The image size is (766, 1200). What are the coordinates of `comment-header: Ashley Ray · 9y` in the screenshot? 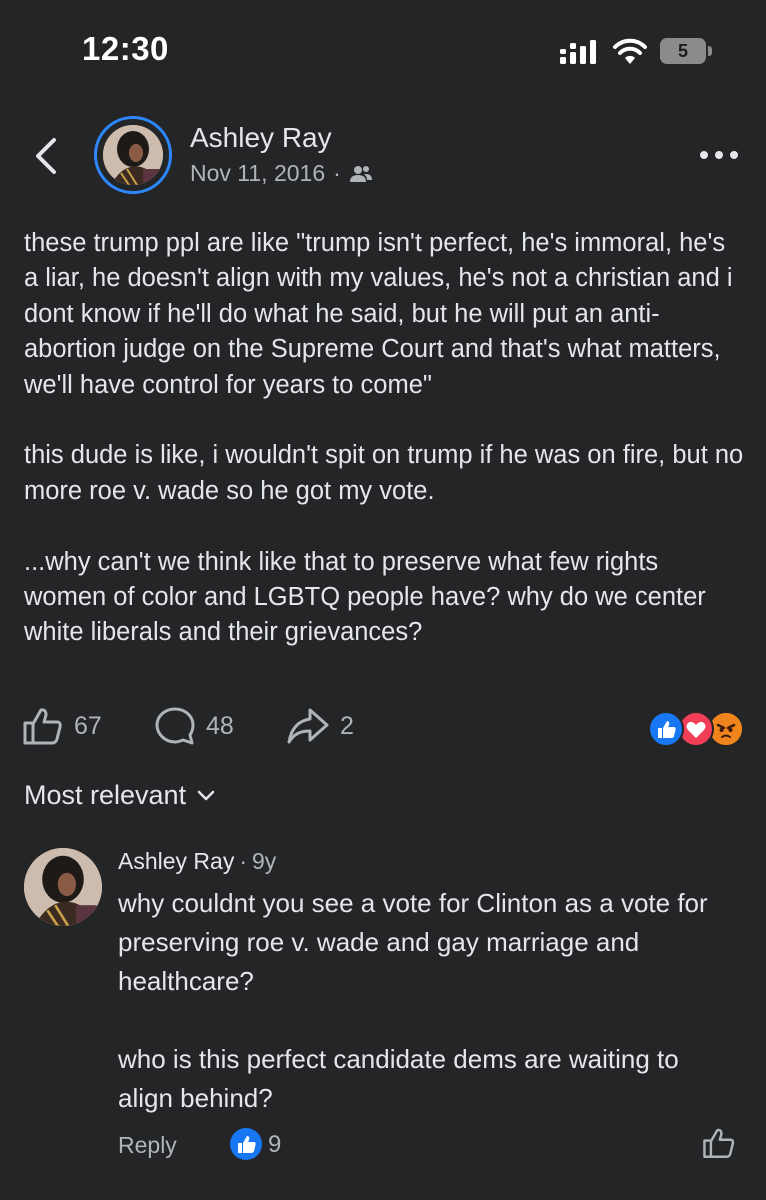 It's located at (197, 861).